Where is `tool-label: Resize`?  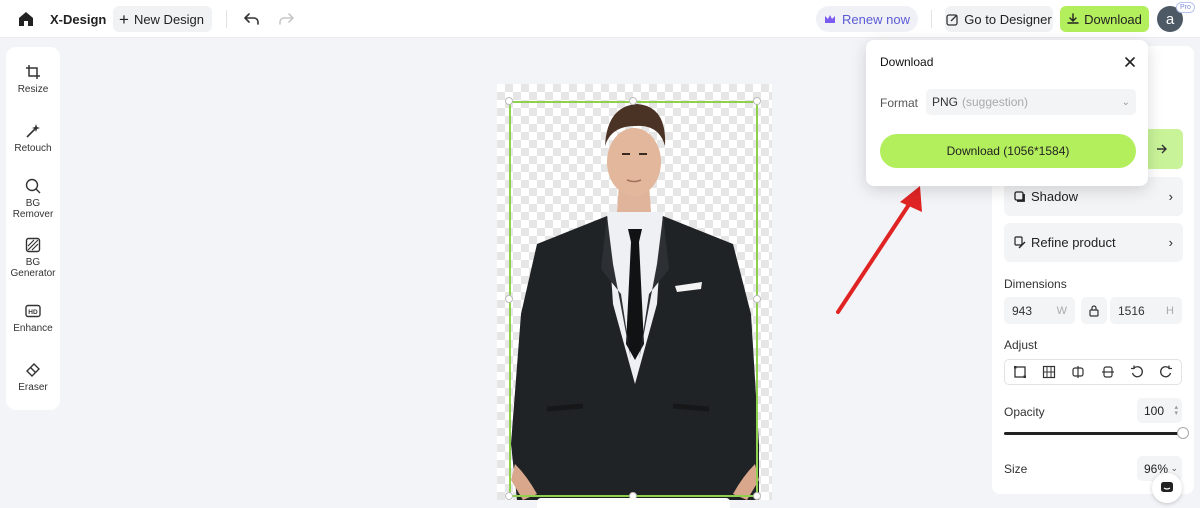
tool-label: Resize is located at coordinates (33, 89).